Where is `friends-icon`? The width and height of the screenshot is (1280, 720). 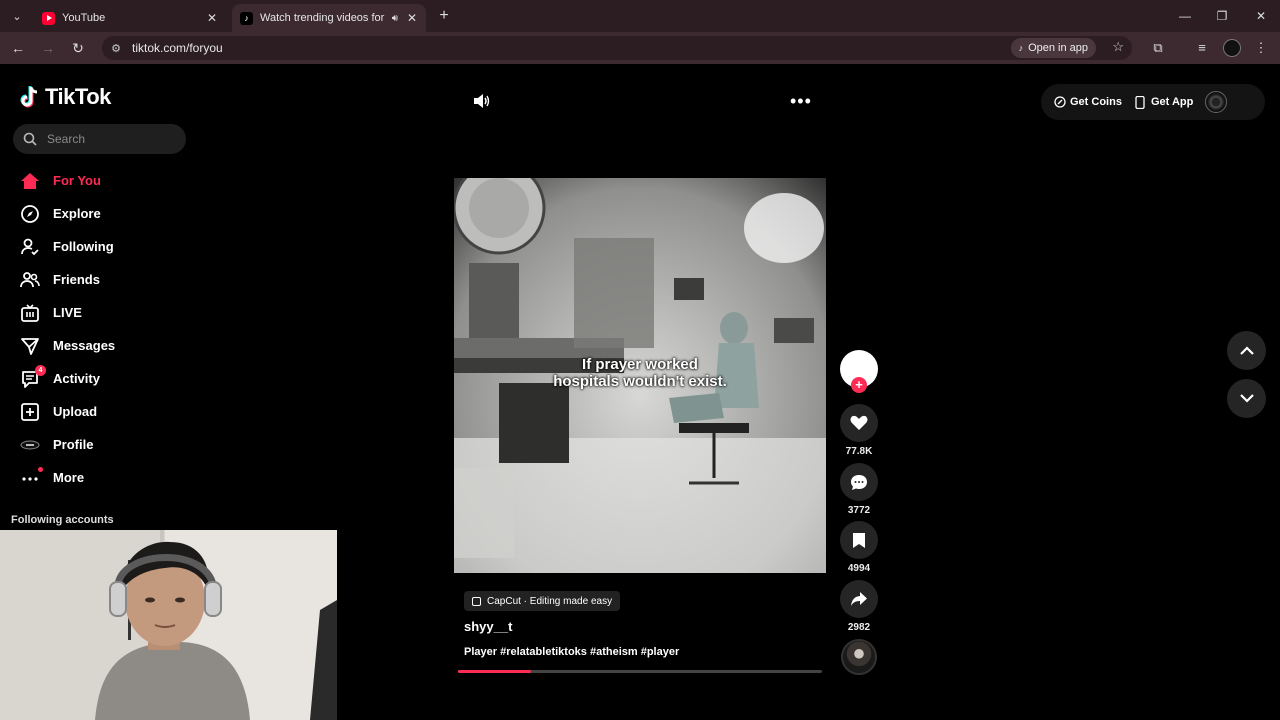 friends-icon is located at coordinates (30, 280).